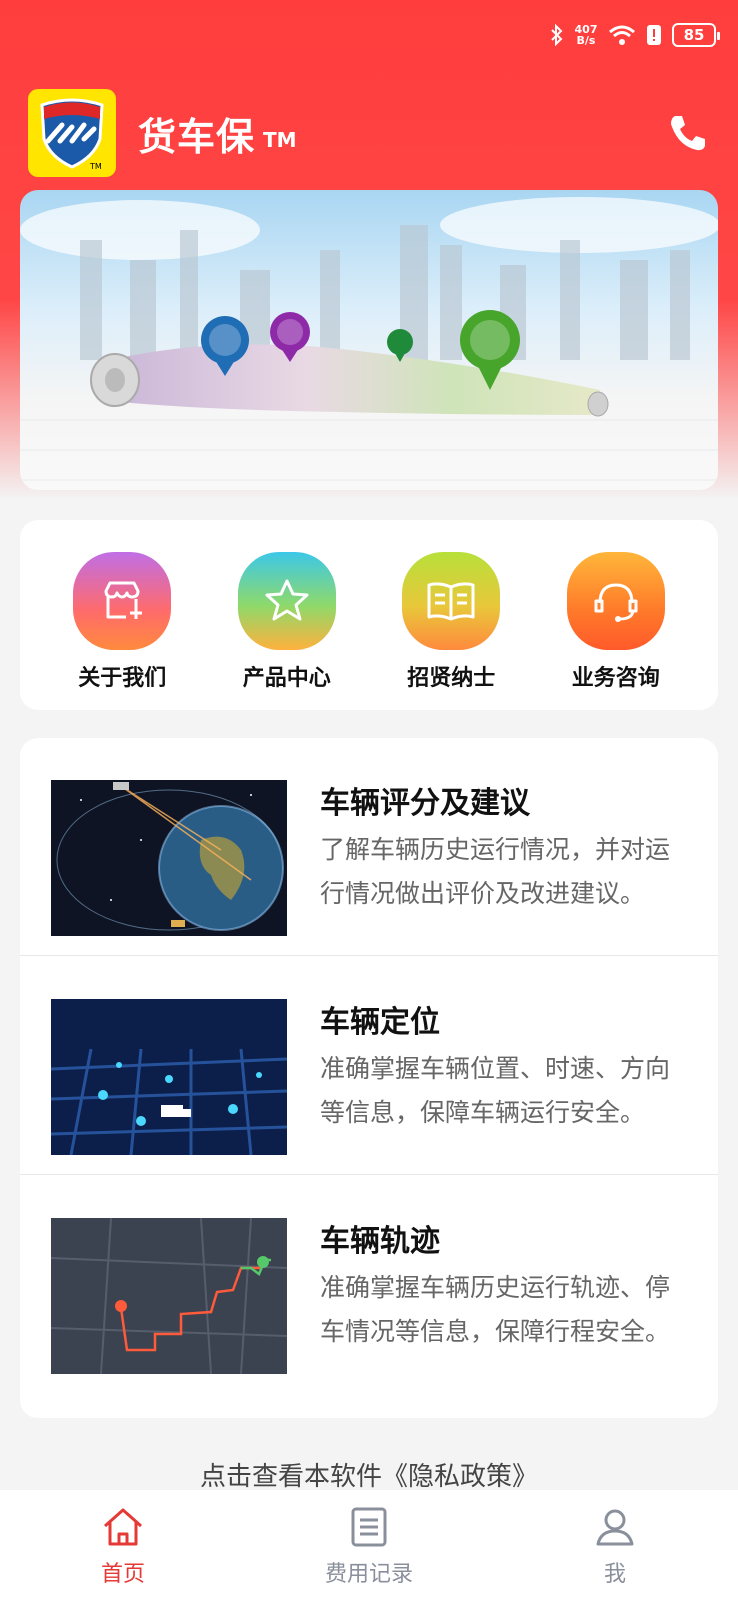 The image size is (738, 1600). What do you see at coordinates (122, 678) in the screenshot?
I see `quick-link-label: 关于我们` at bounding box center [122, 678].